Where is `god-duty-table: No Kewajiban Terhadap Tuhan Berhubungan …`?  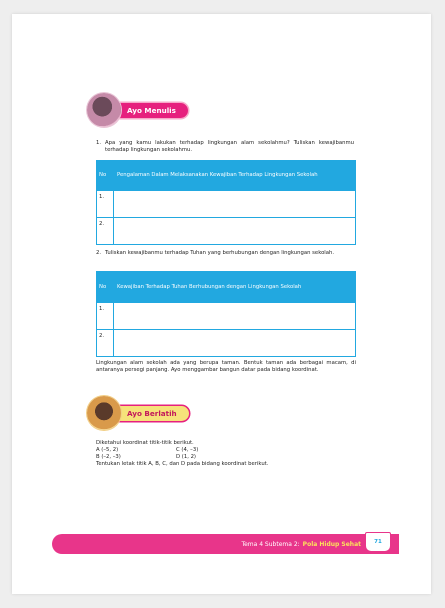 god-duty-table: No Kewajiban Terhadap Tuhan Berhubungan … is located at coordinates (226, 314).